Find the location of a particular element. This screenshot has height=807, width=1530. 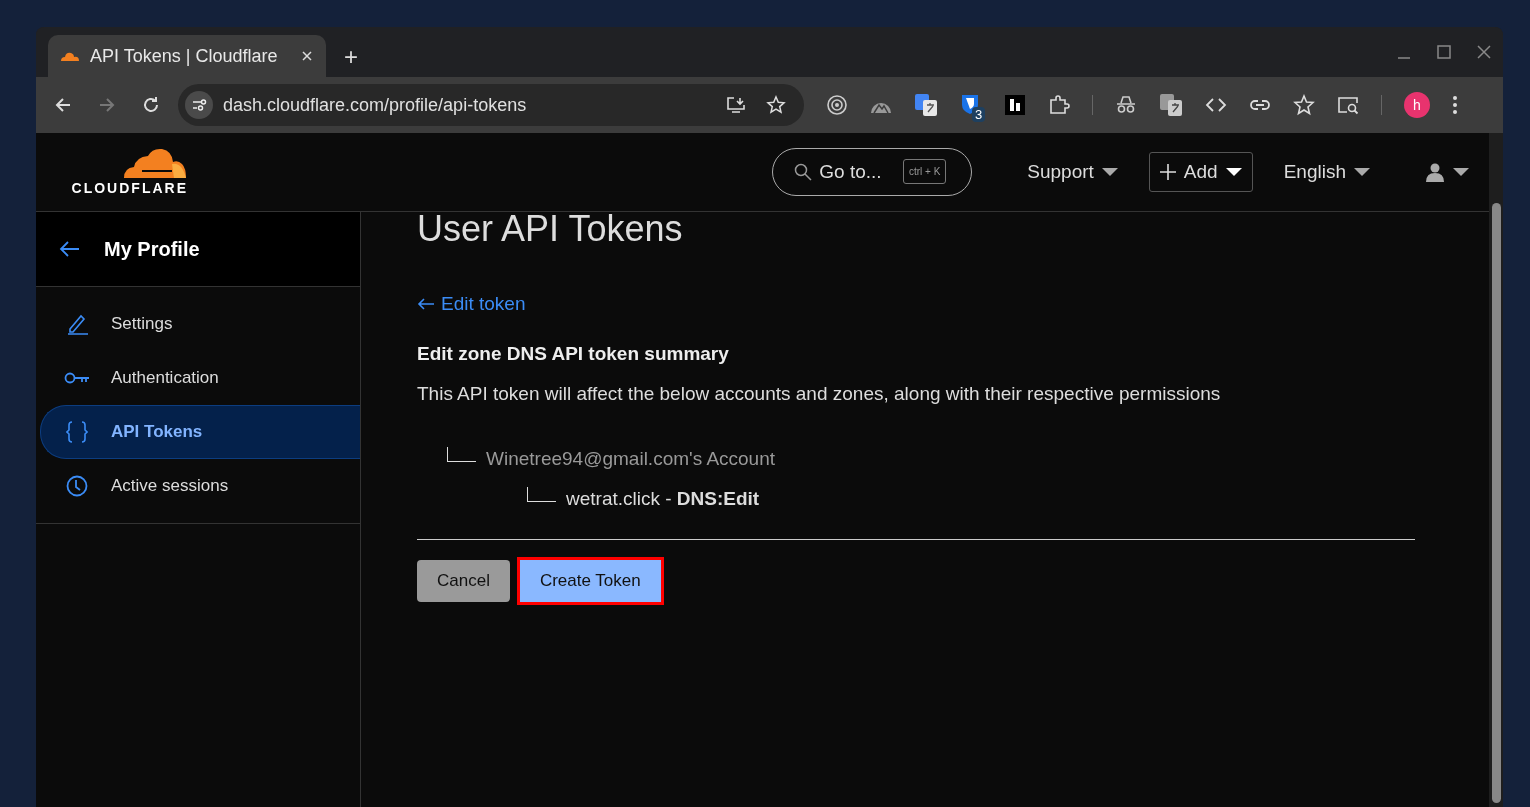

keyboard-shortcut: ctrl + K is located at coordinates (924, 171).